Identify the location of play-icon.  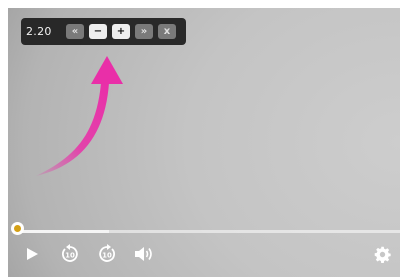
(32, 254).